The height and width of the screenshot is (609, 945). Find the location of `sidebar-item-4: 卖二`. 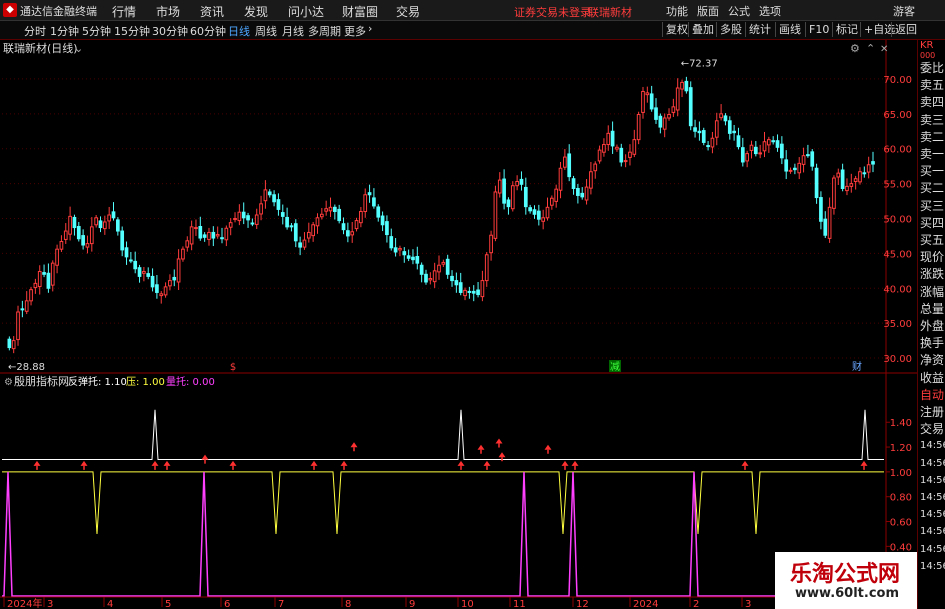

sidebar-item-4: 卖二 is located at coordinates (932, 136).